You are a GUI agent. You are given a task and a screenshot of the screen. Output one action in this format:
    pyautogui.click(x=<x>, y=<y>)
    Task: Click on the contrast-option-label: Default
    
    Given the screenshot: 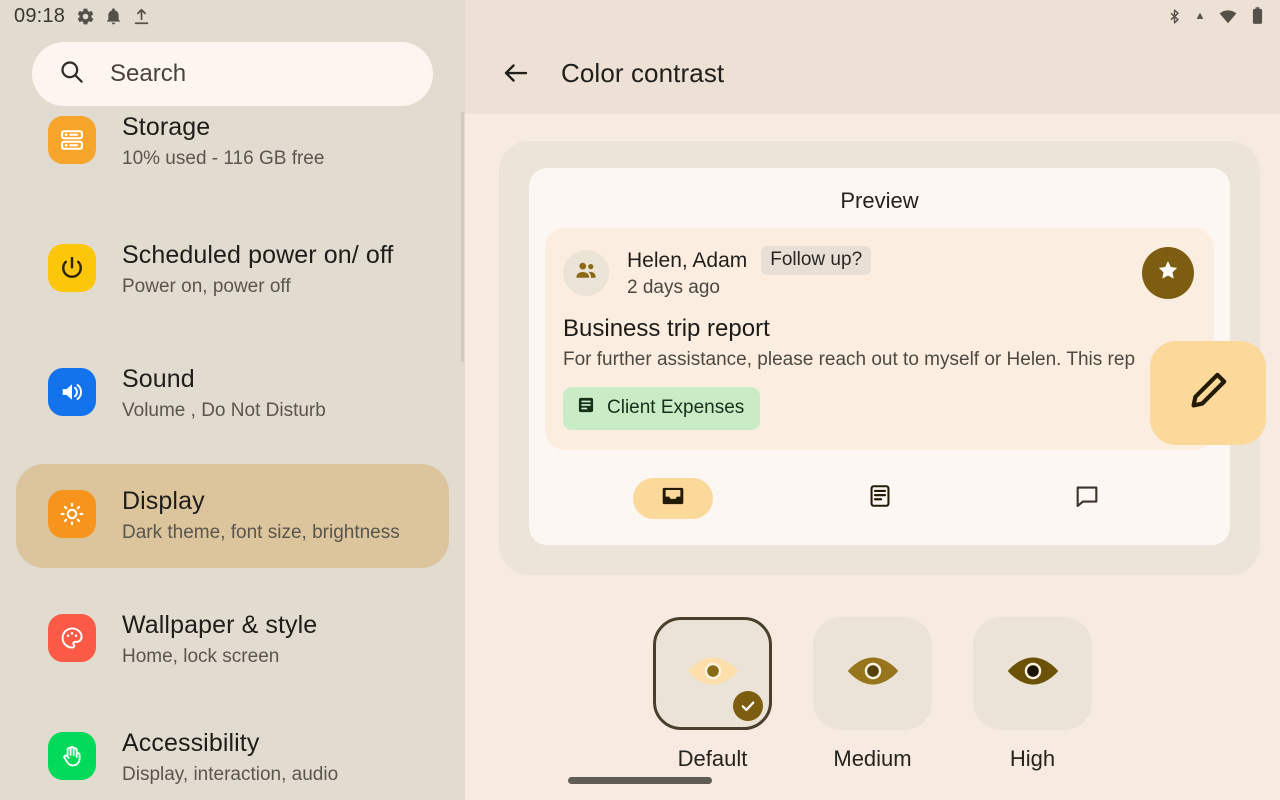 What is the action you would take?
    pyautogui.click(x=712, y=758)
    